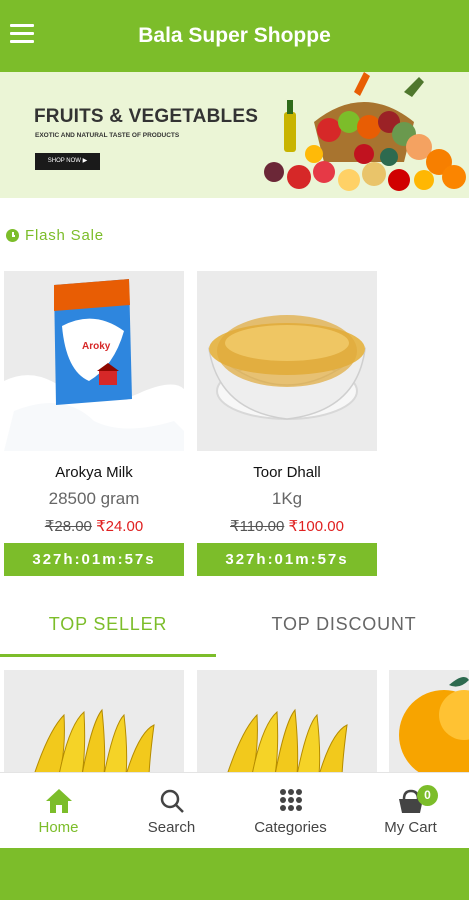  I want to click on app-title: Bala Super Shoppe, so click(234, 35).